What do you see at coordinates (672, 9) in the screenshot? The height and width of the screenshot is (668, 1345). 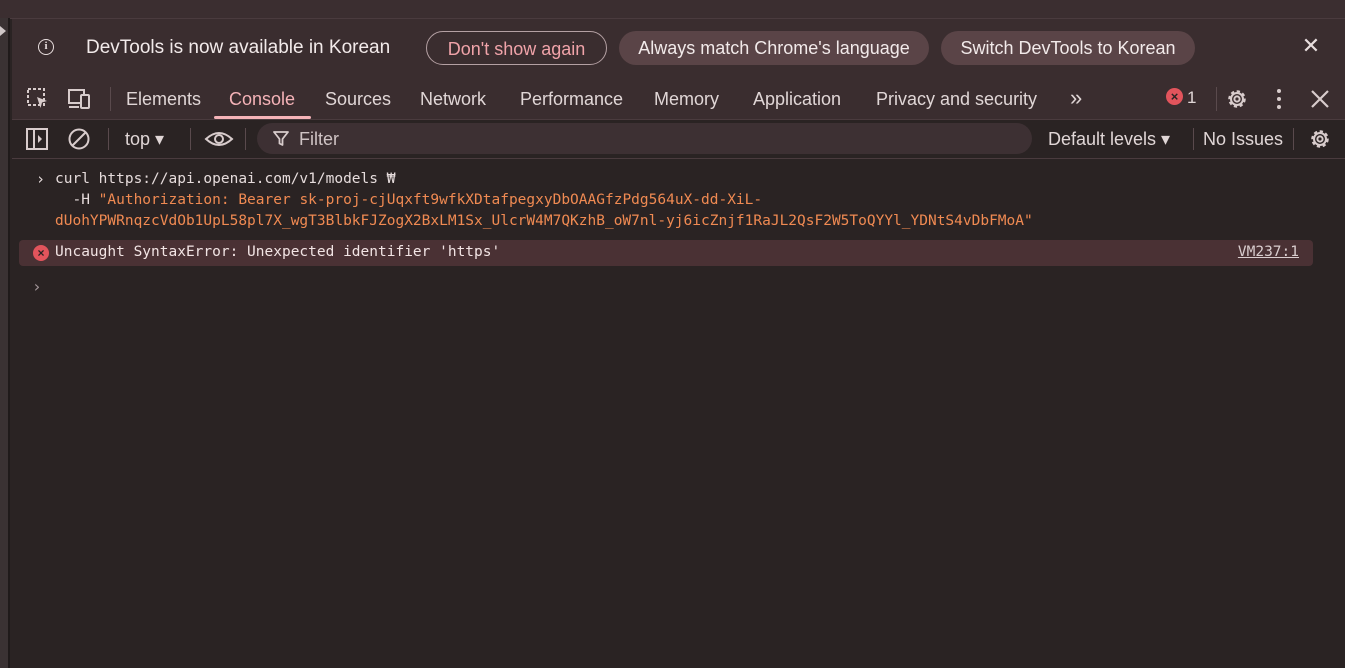 I see `window-top-strip` at bounding box center [672, 9].